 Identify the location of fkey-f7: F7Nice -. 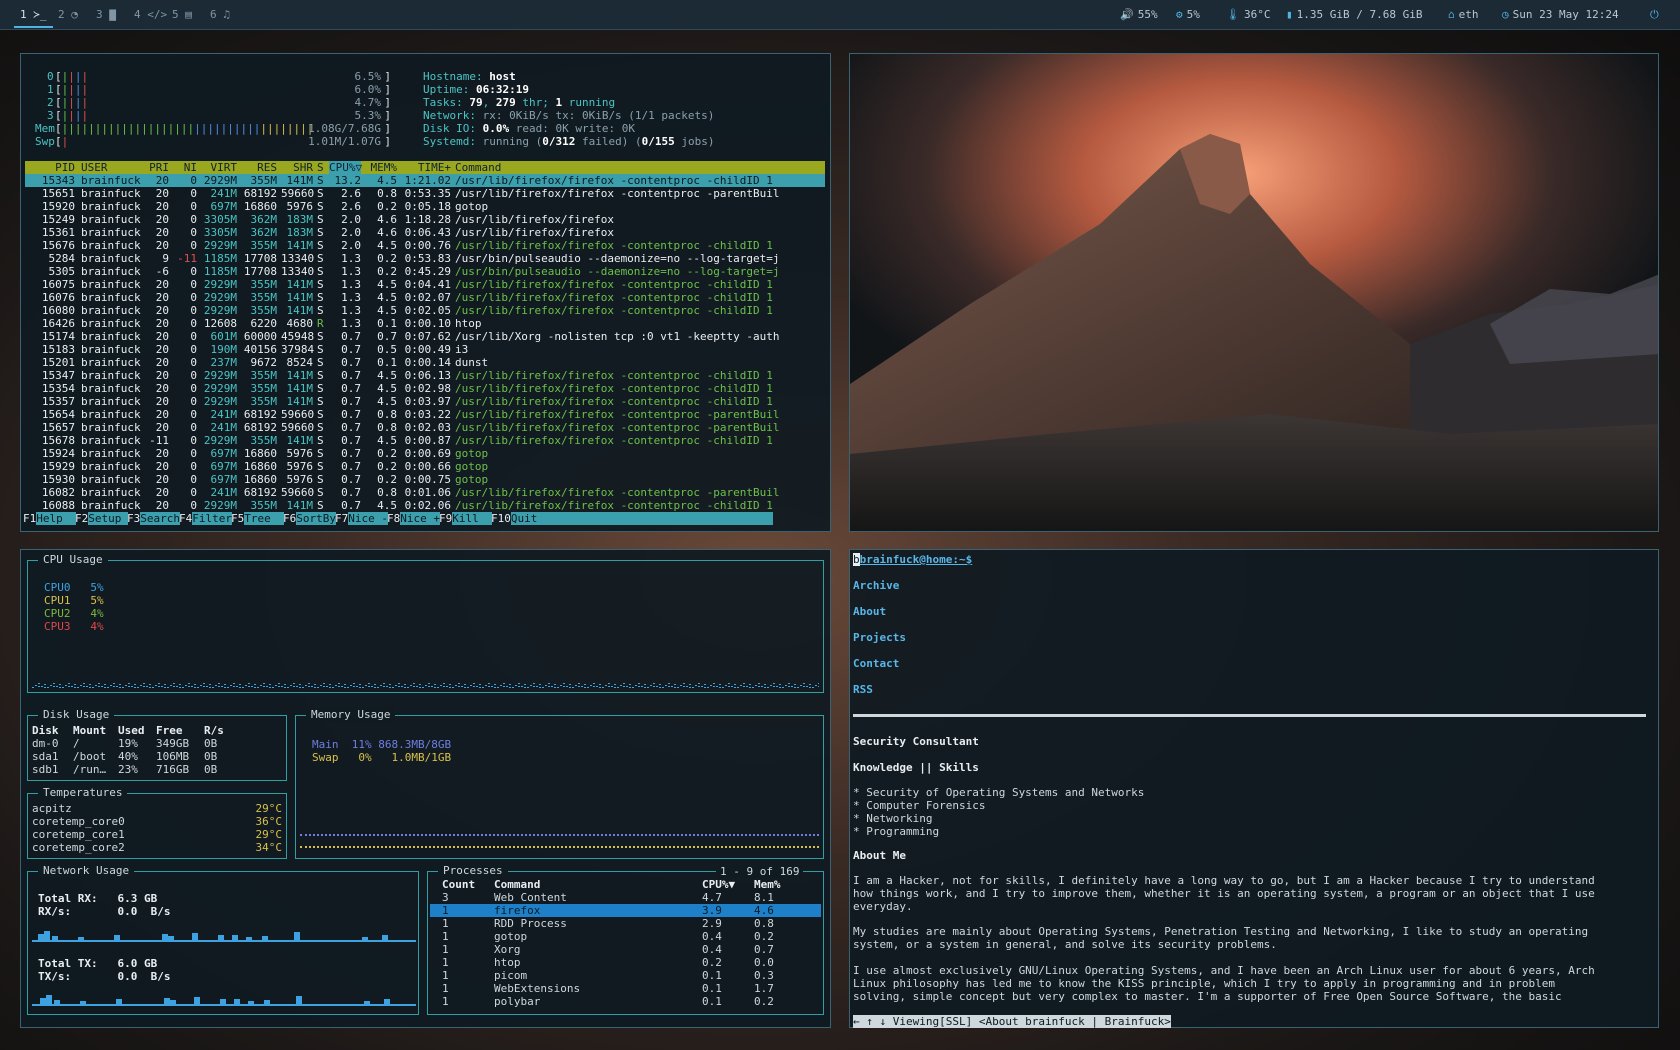
(361, 518).